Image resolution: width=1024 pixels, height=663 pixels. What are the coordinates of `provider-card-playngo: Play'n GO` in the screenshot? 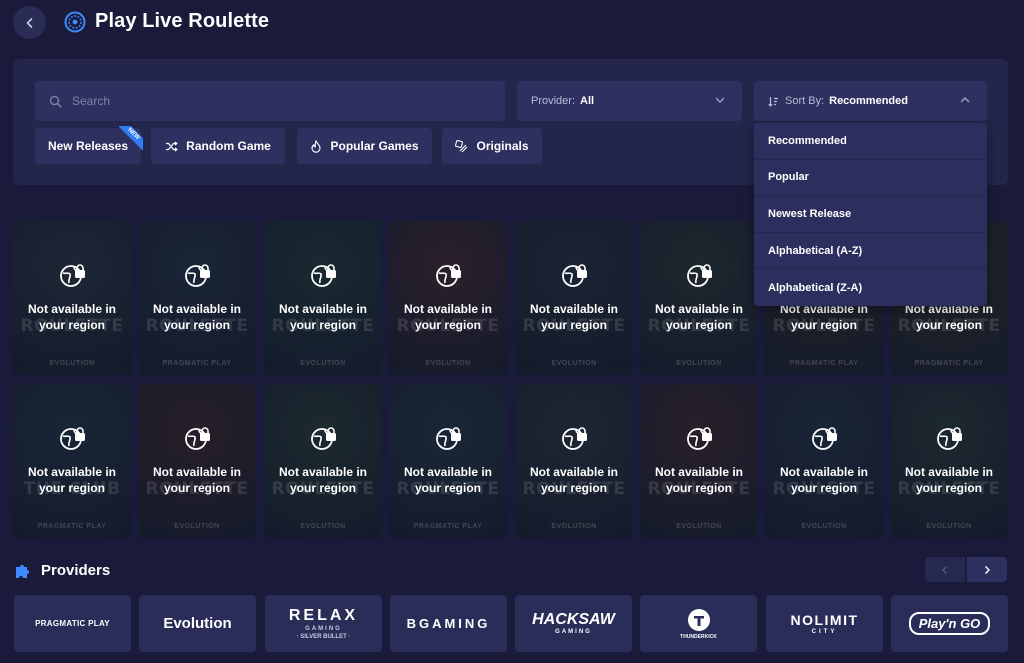 It's located at (949, 623).